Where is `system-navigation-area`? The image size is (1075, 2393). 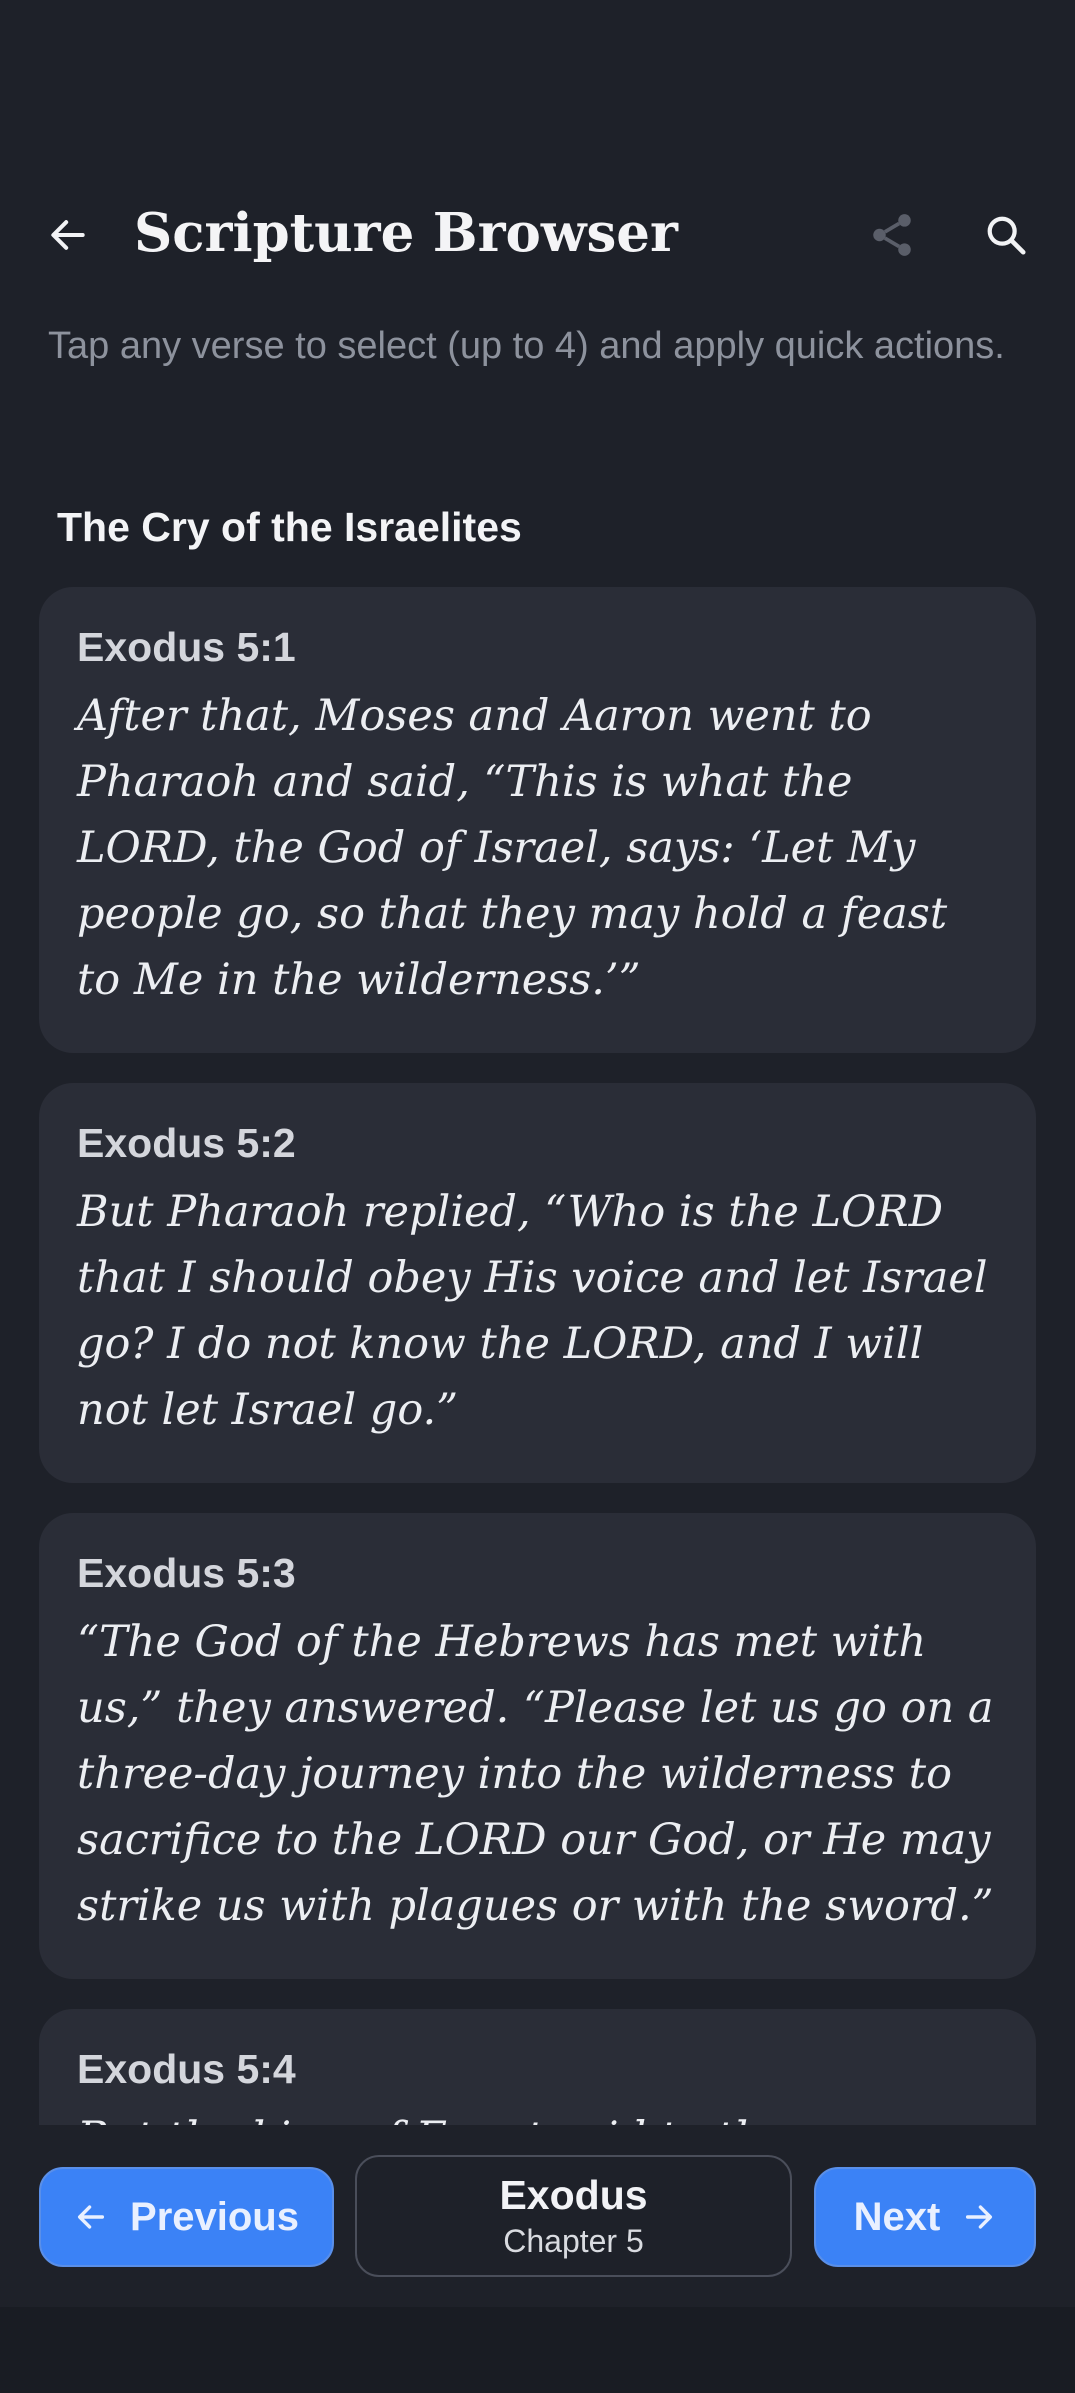
system-navigation-area is located at coordinates (537, 2350).